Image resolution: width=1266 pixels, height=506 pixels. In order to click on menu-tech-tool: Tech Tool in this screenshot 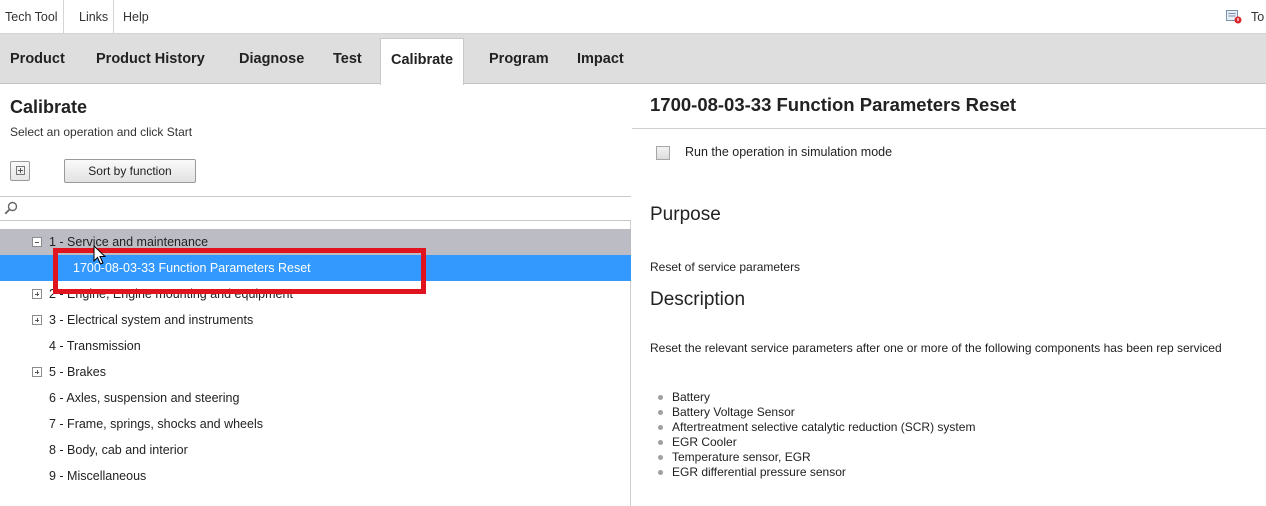, I will do `click(32, 17)`.